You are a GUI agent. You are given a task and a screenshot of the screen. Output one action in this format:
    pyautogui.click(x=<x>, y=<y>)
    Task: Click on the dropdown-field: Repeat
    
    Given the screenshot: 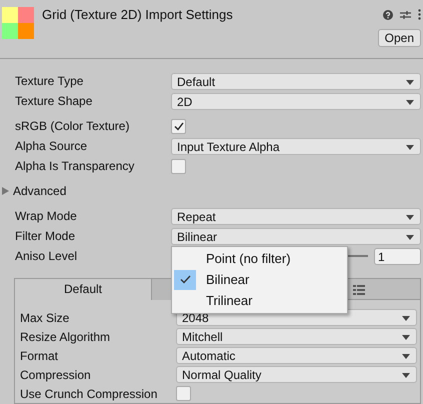 What is the action you would take?
    pyautogui.click(x=296, y=216)
    